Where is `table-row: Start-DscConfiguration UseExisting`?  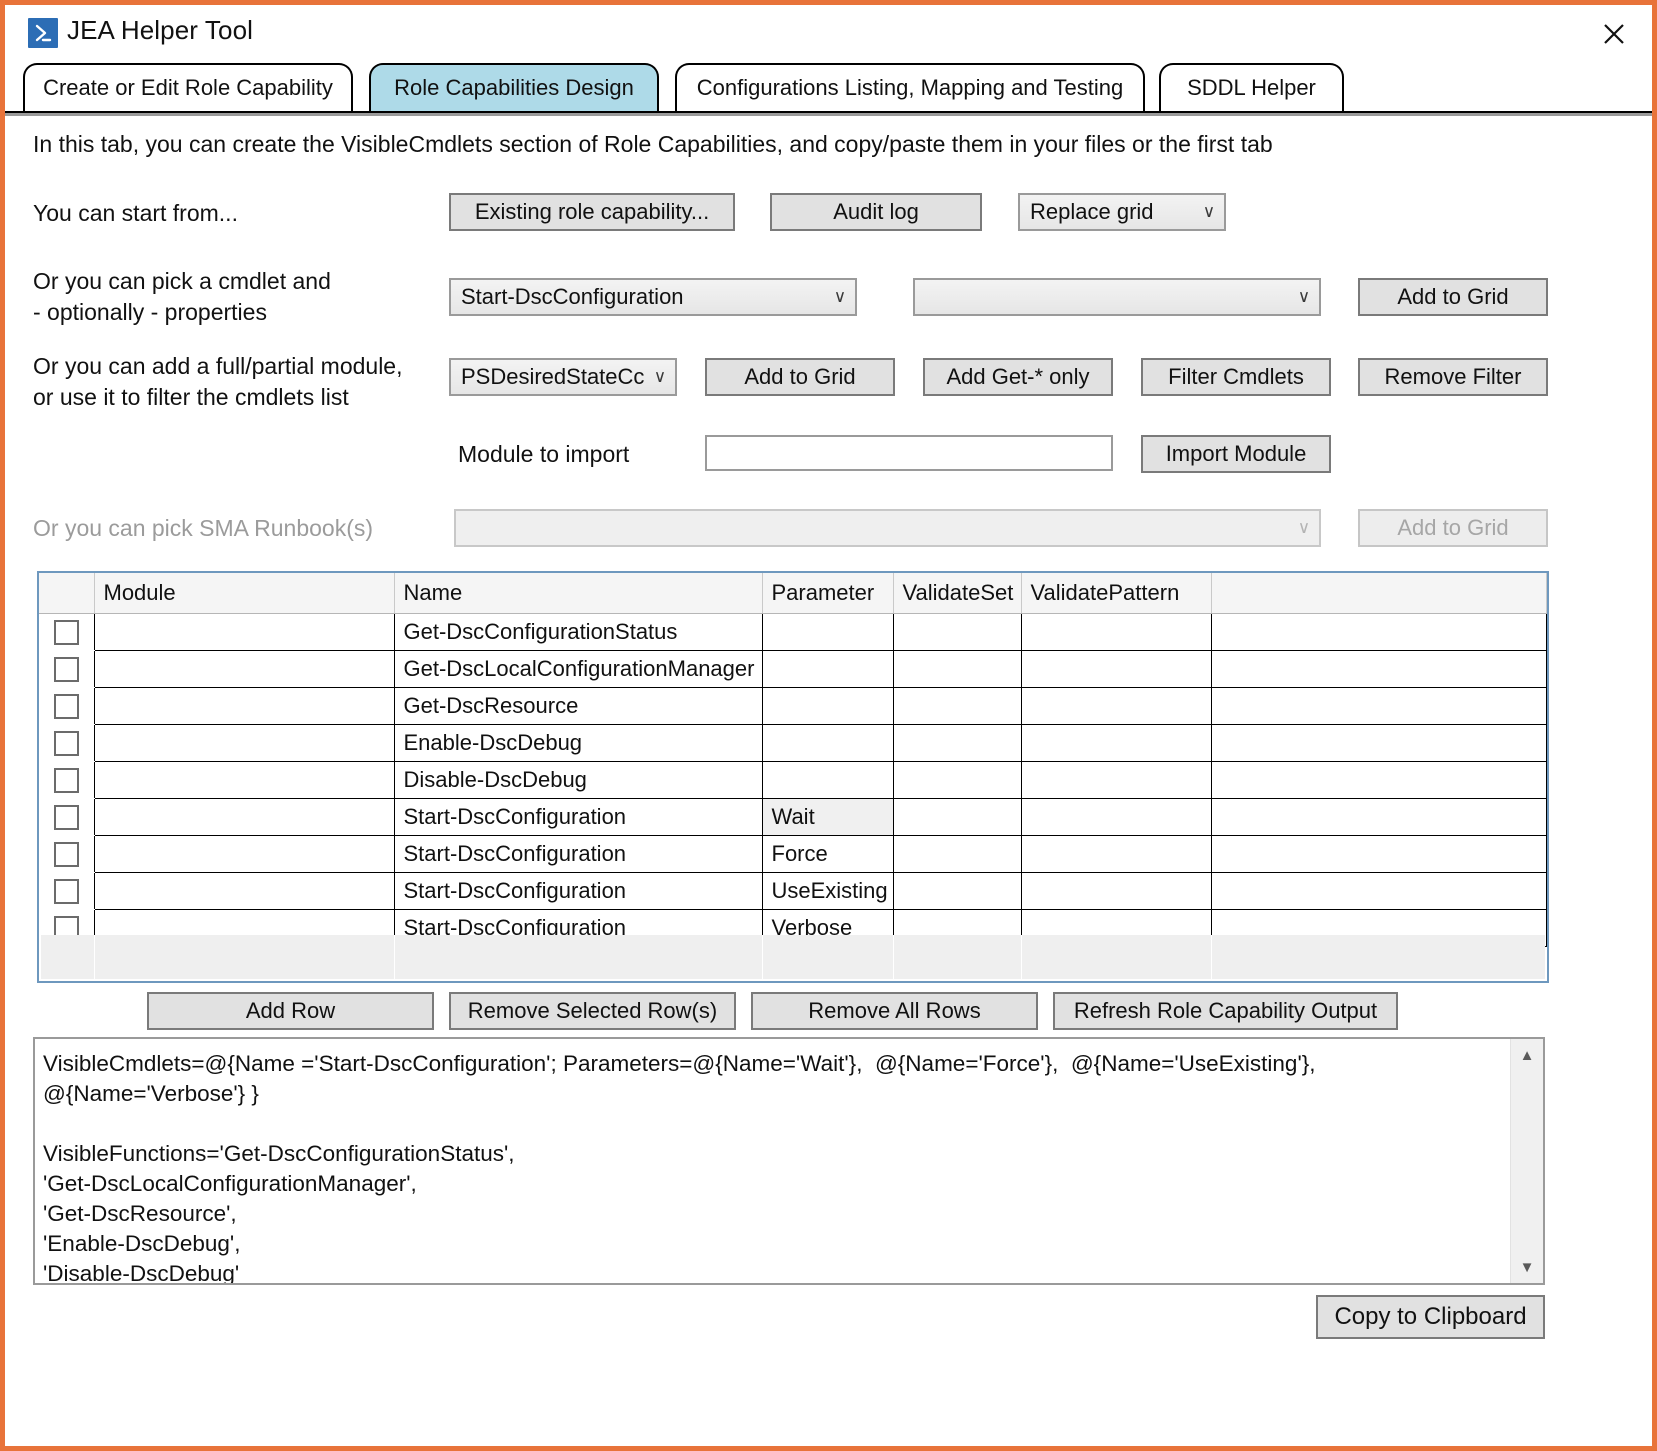 table-row: Start-DscConfiguration UseExisting is located at coordinates (793, 891).